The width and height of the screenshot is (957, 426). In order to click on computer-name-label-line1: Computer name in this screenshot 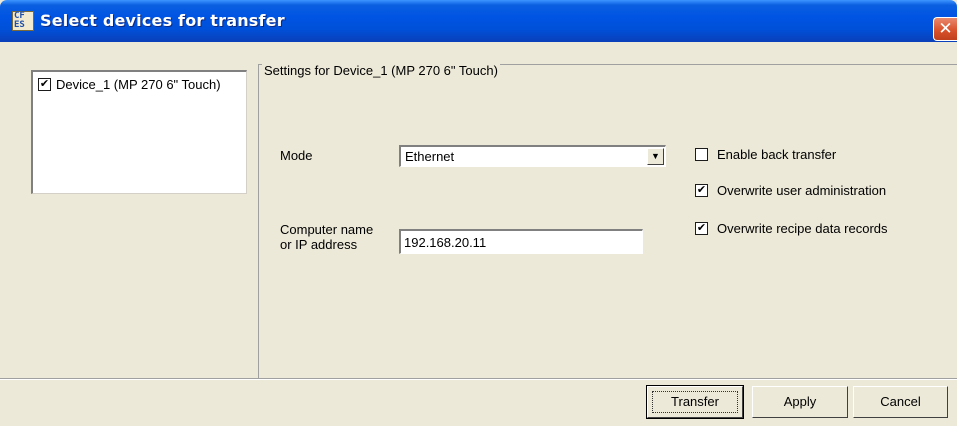, I will do `click(327, 229)`.